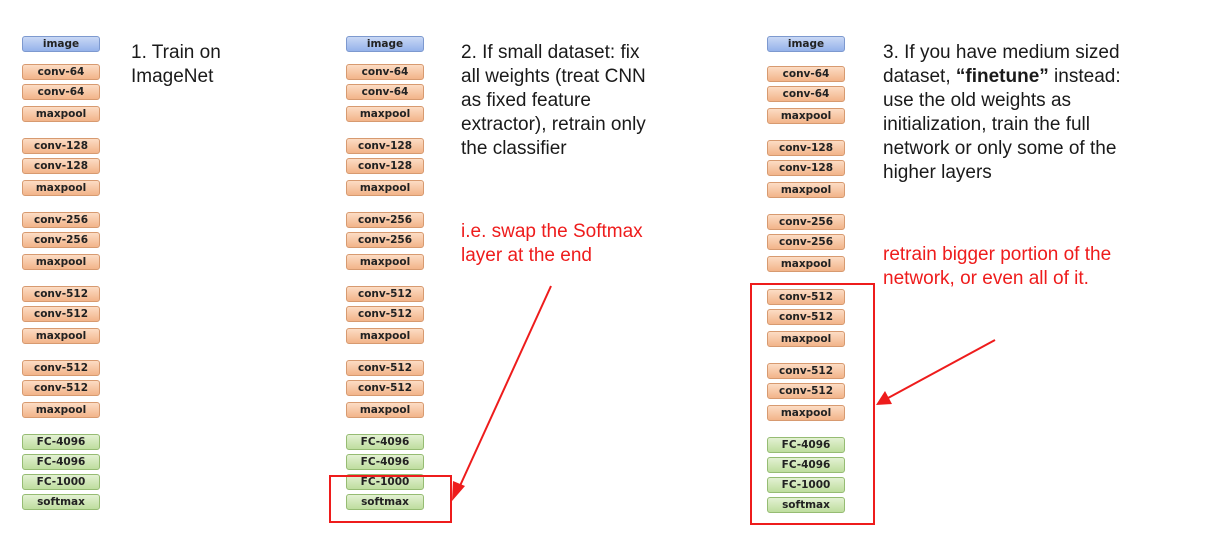 The image size is (1226, 540). Describe the element at coordinates (505, 387) in the screenshot. I see `softmax-arrow-line` at that location.